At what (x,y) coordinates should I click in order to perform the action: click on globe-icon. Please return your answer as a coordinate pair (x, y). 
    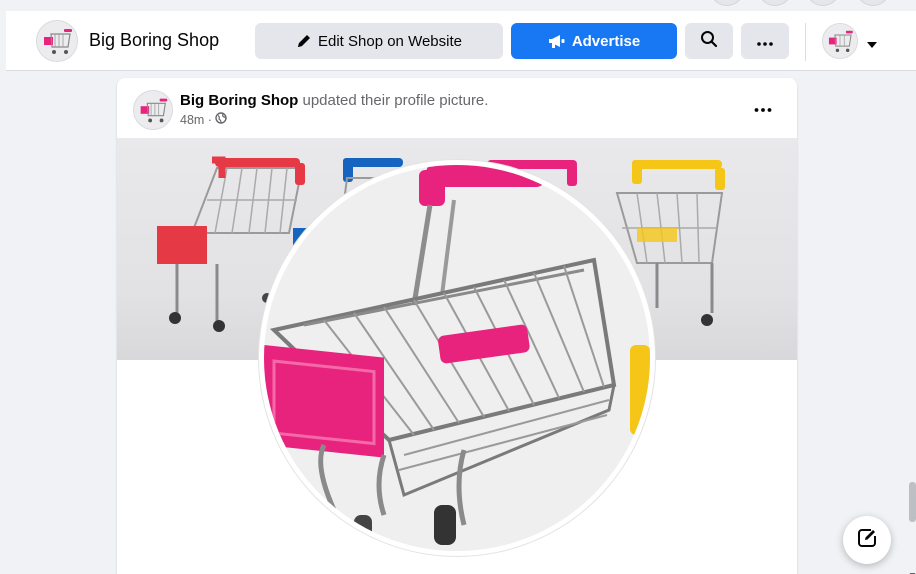
    Looking at the image, I should click on (221, 119).